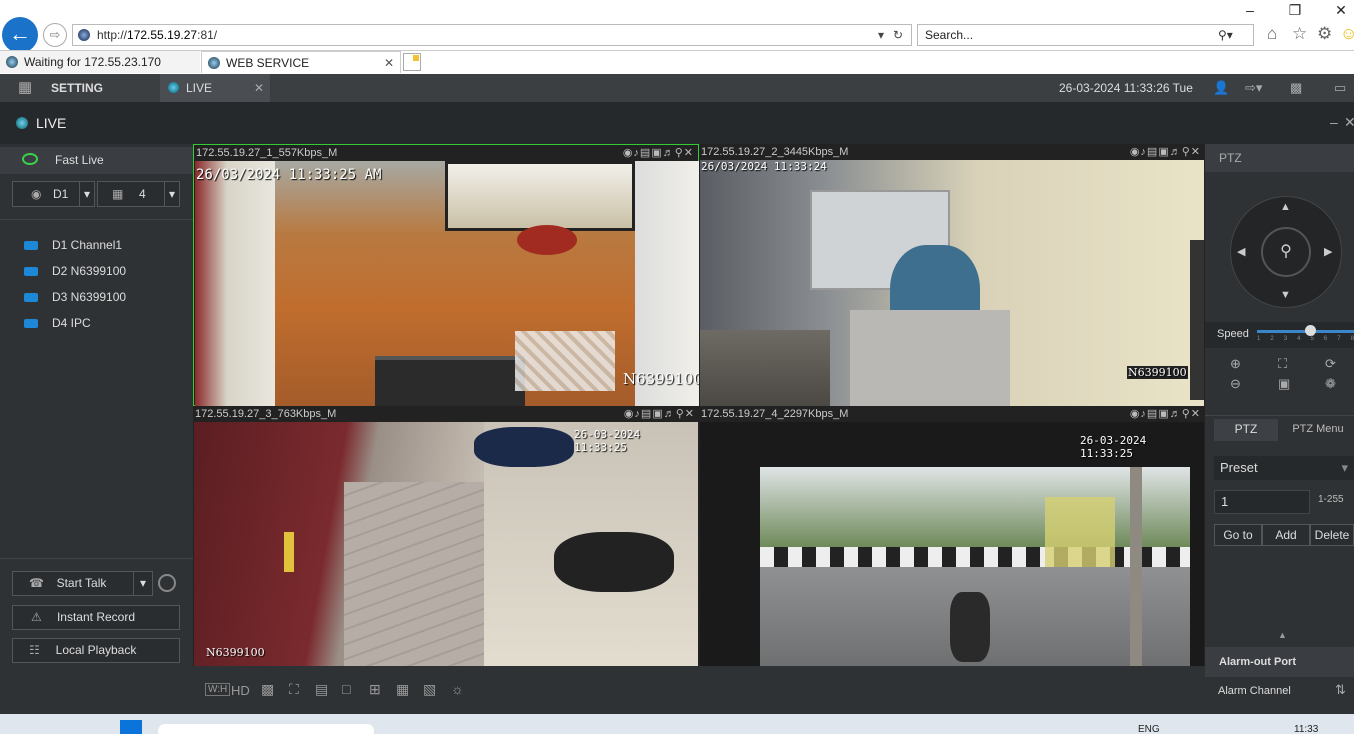 The height and width of the screenshot is (738, 1354). Describe the element at coordinates (294, 689) in the screenshot. I see `fullscreen-icon: ⛶` at that location.